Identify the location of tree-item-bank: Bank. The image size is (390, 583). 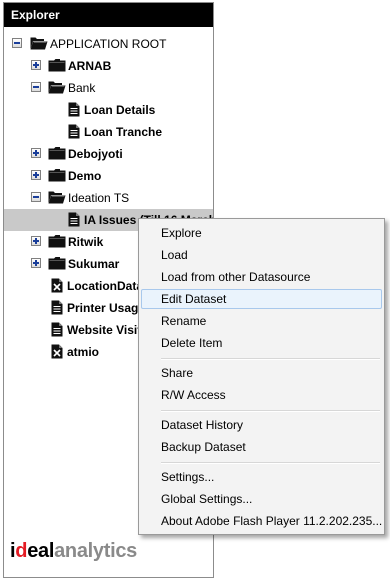
(108, 88).